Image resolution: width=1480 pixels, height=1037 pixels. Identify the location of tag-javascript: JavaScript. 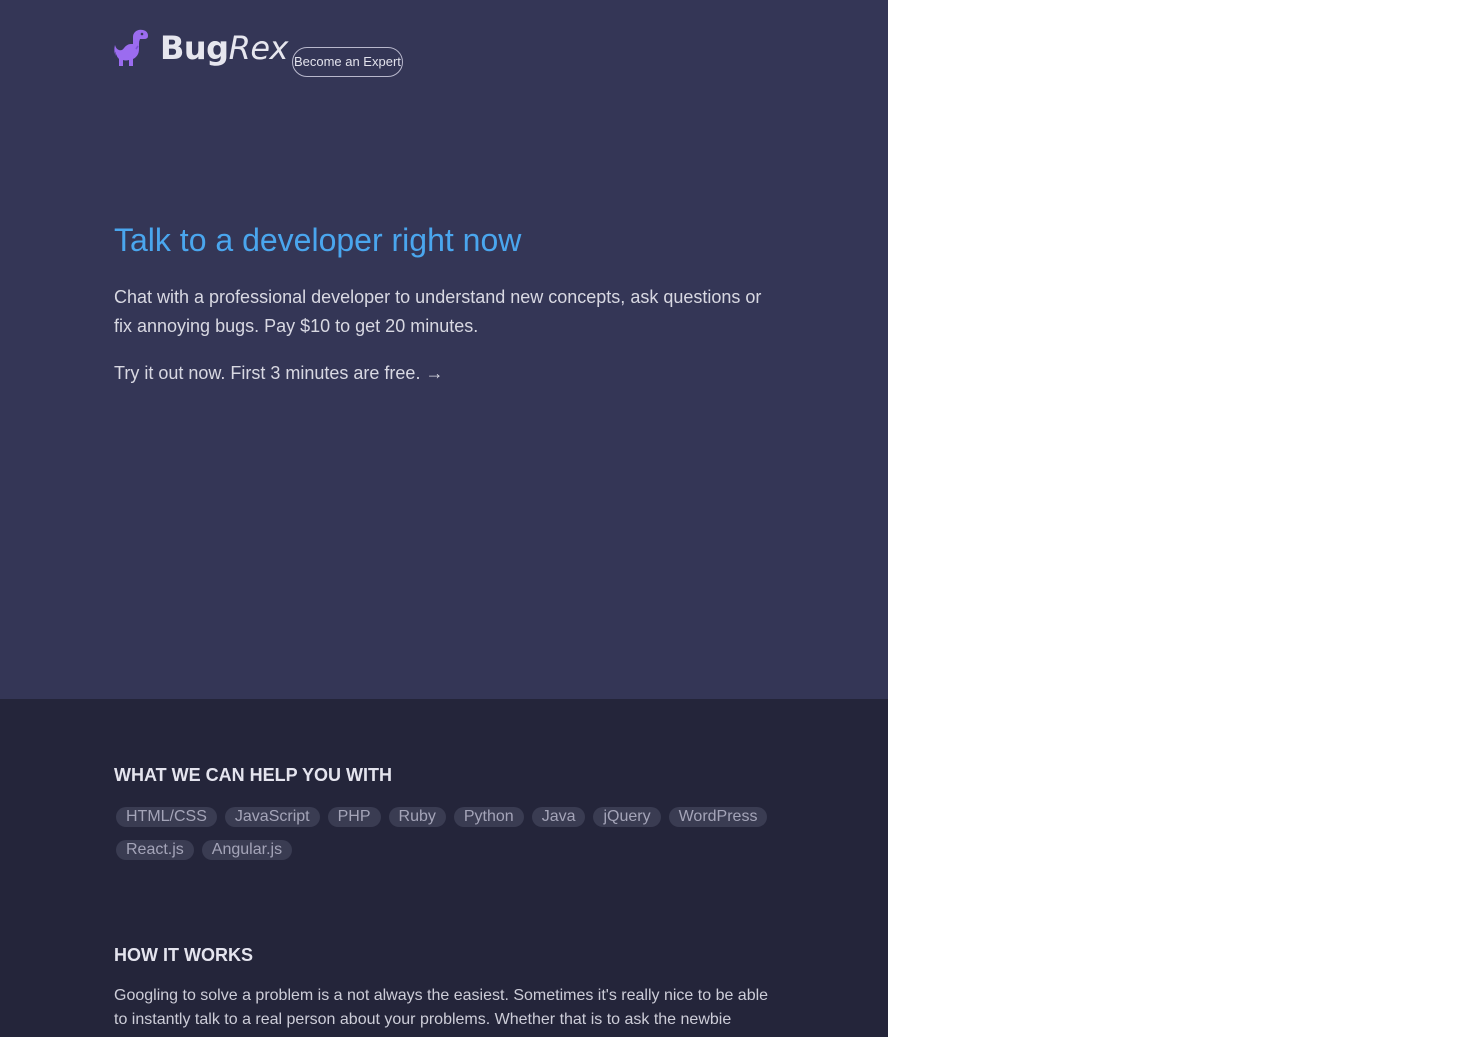
(272, 817).